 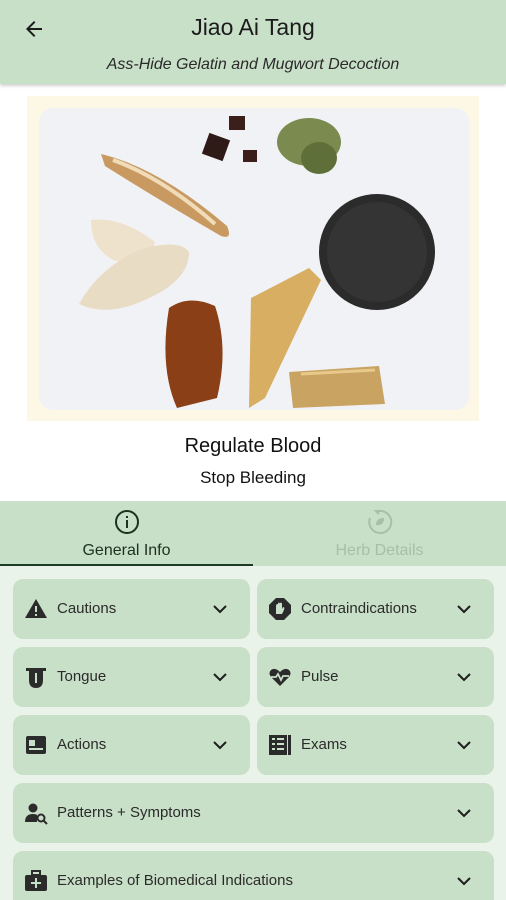 I want to click on page-title: Jiao Ai Tang, so click(x=253, y=27).